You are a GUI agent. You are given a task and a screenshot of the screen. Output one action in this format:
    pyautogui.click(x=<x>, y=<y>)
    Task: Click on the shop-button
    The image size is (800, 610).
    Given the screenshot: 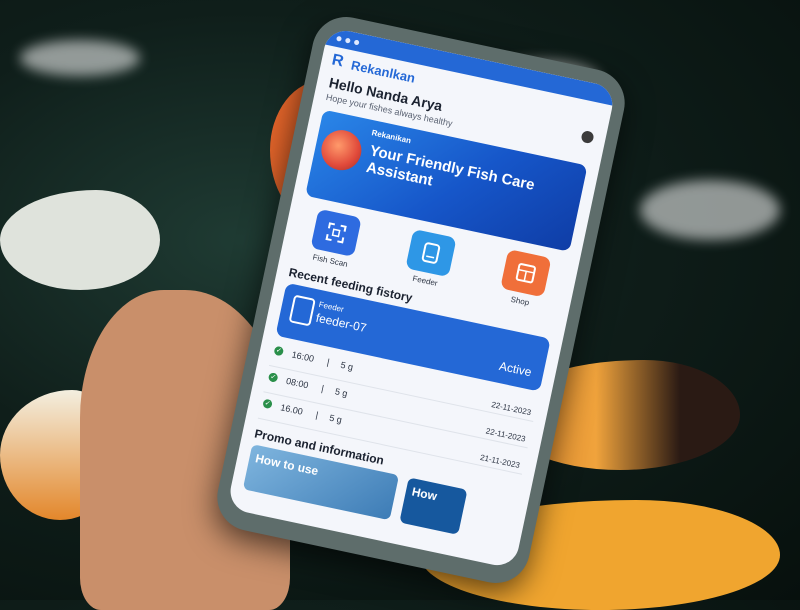 What is the action you would take?
    pyautogui.click(x=526, y=273)
    